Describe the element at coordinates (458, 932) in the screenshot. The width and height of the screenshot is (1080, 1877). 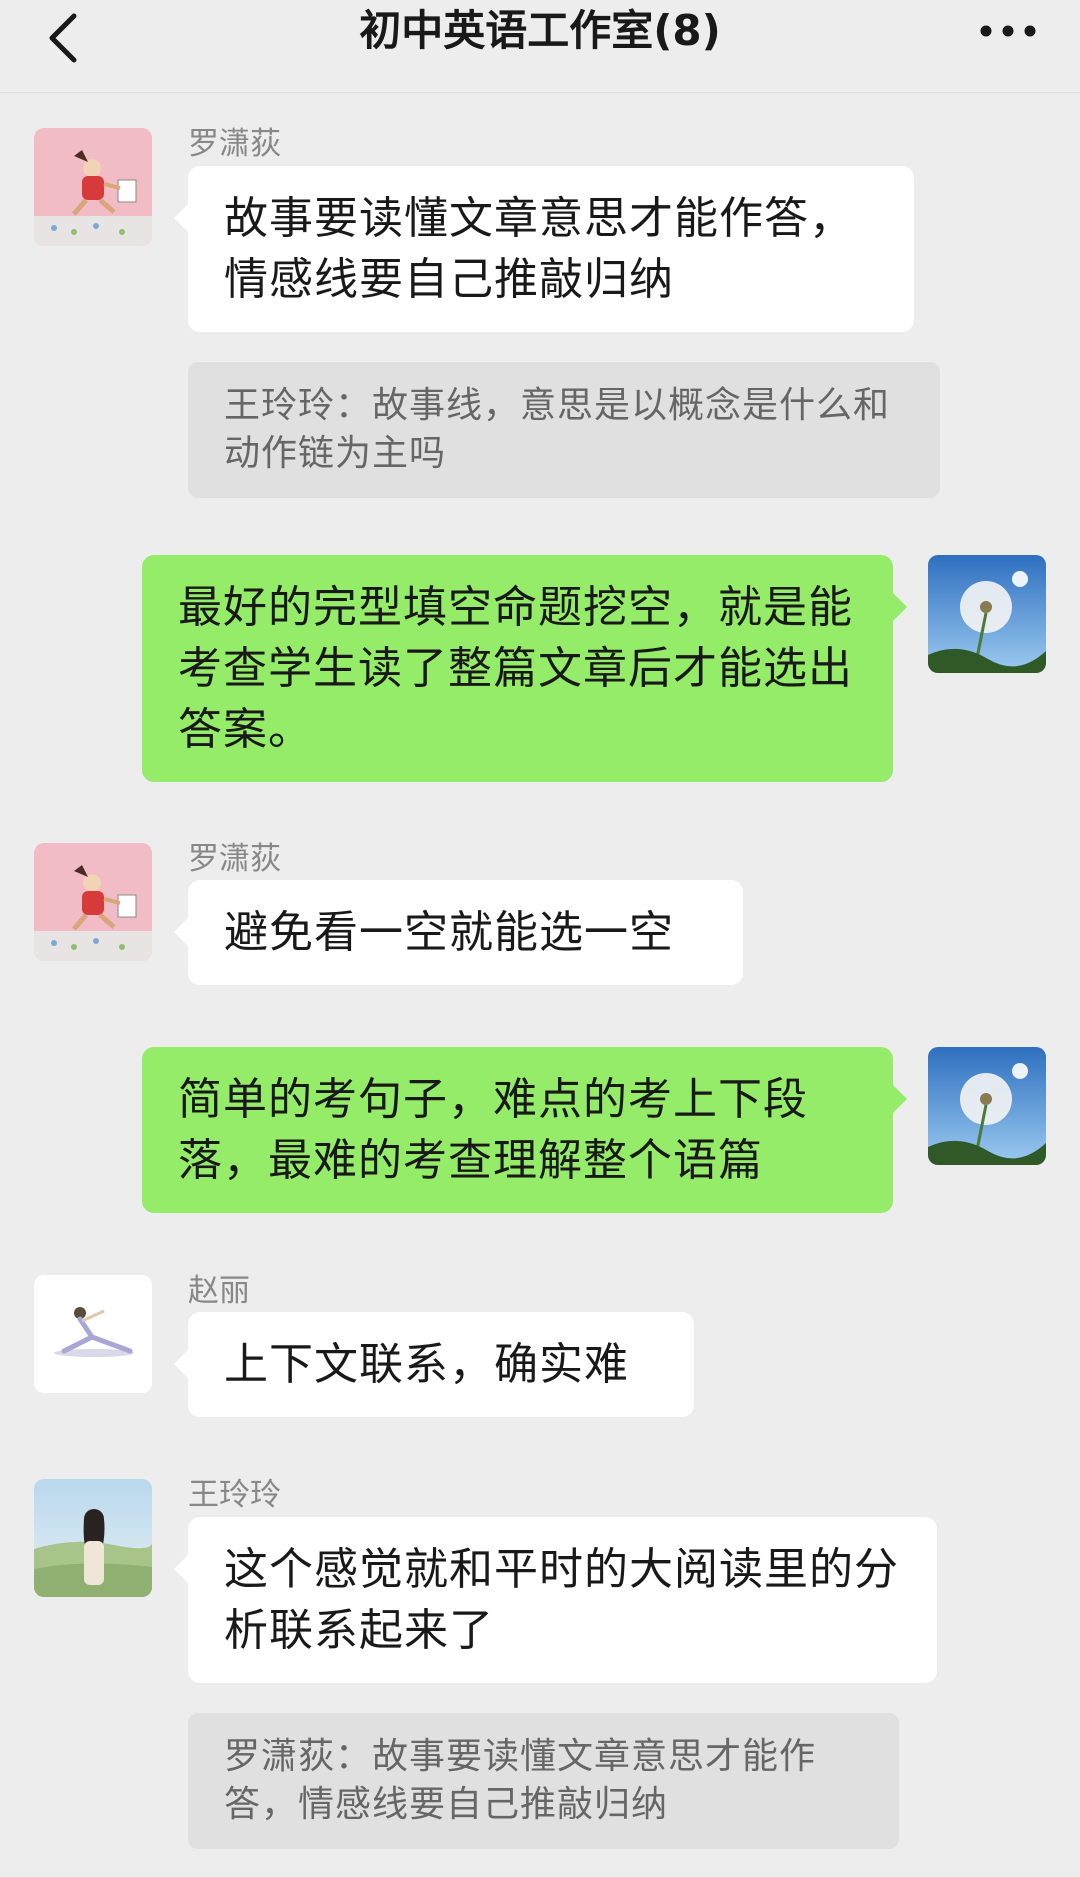
I see `message-bubble: 避免看一空就能选一空` at that location.